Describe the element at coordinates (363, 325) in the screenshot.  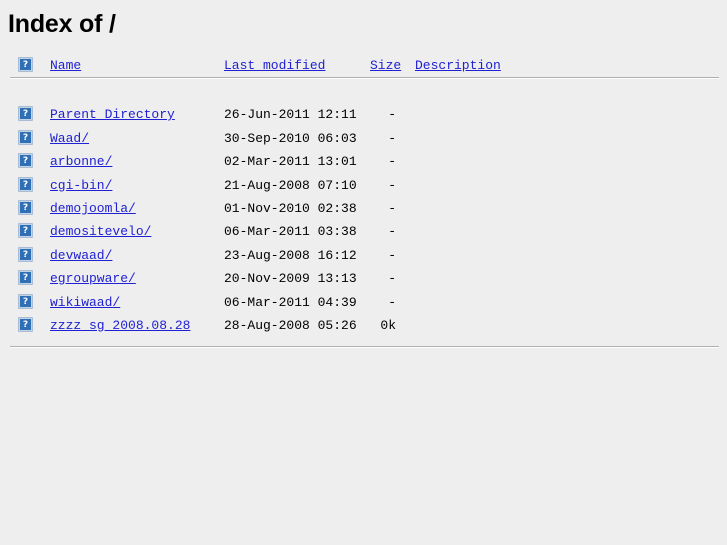
I see `table-row: zzzz_sg_2008.08.28 28-Aug-2008 05:26 0k` at that location.